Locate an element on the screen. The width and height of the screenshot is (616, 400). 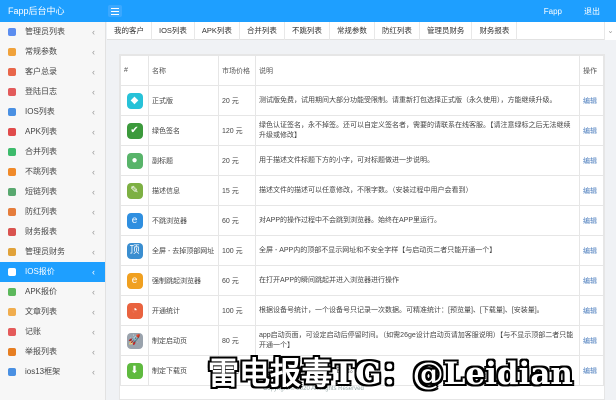
tab-item: 不跳列表 is located at coordinates (307, 30).